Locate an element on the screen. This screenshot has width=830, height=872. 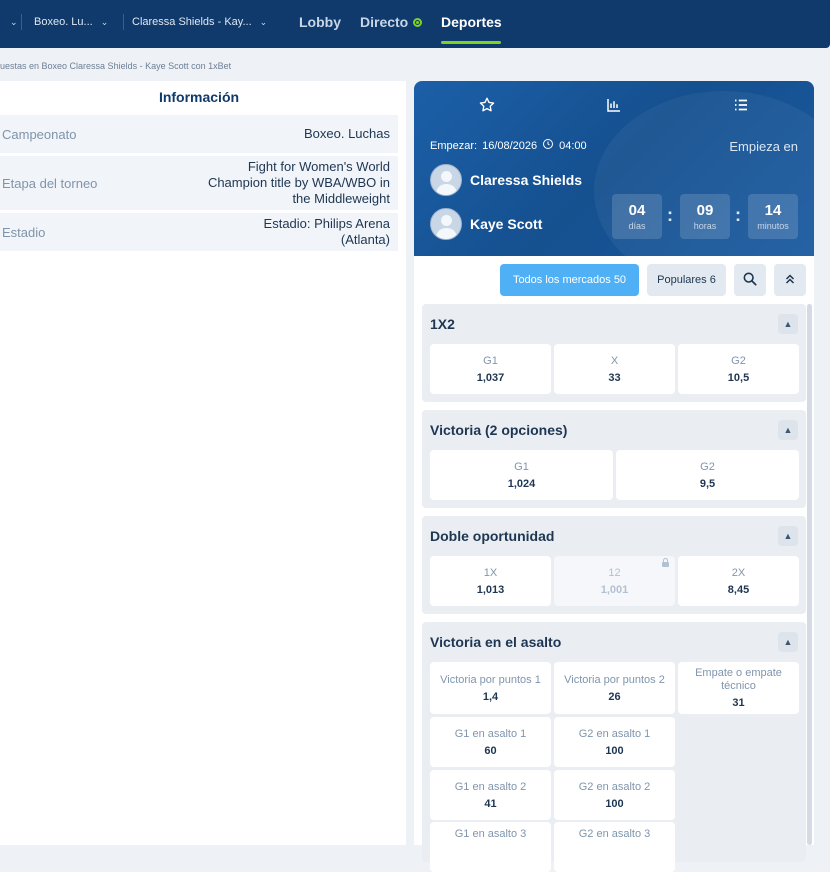
odd-label: 12 is located at coordinates (614, 572).